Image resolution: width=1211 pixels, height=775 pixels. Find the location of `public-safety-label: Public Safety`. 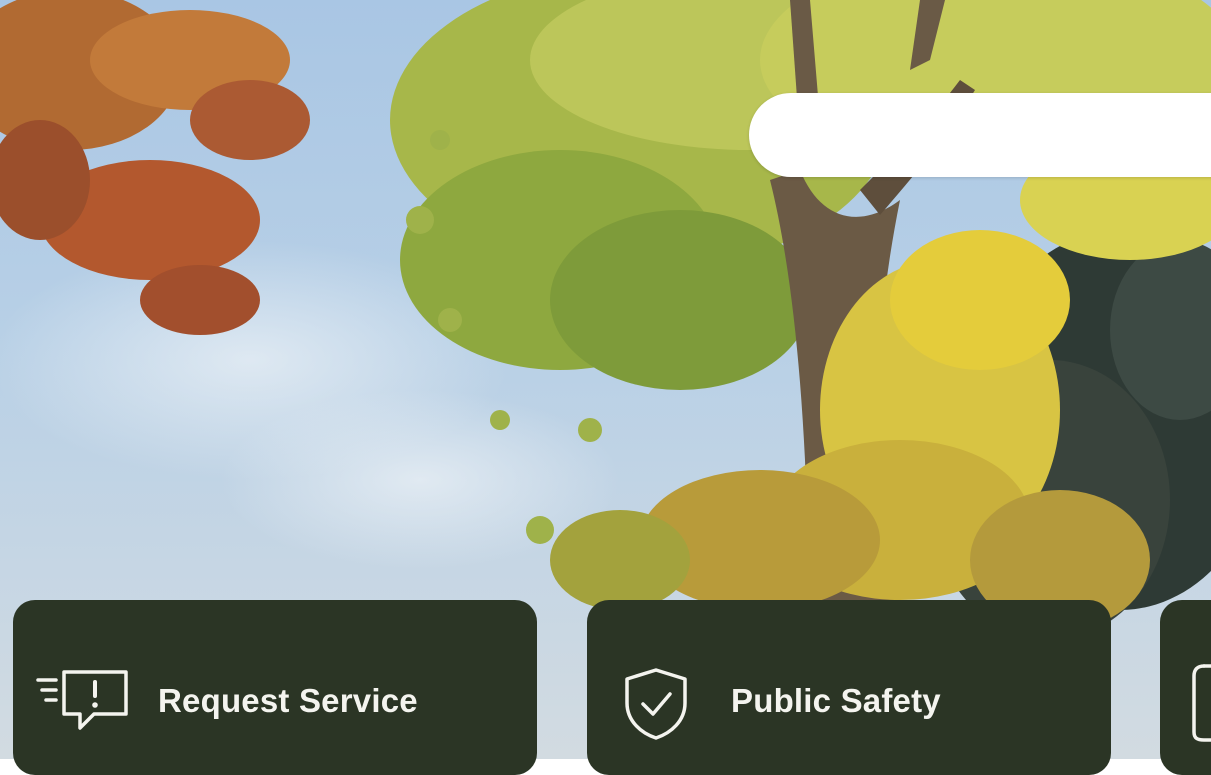

public-safety-label: Public Safety is located at coordinates (836, 700).